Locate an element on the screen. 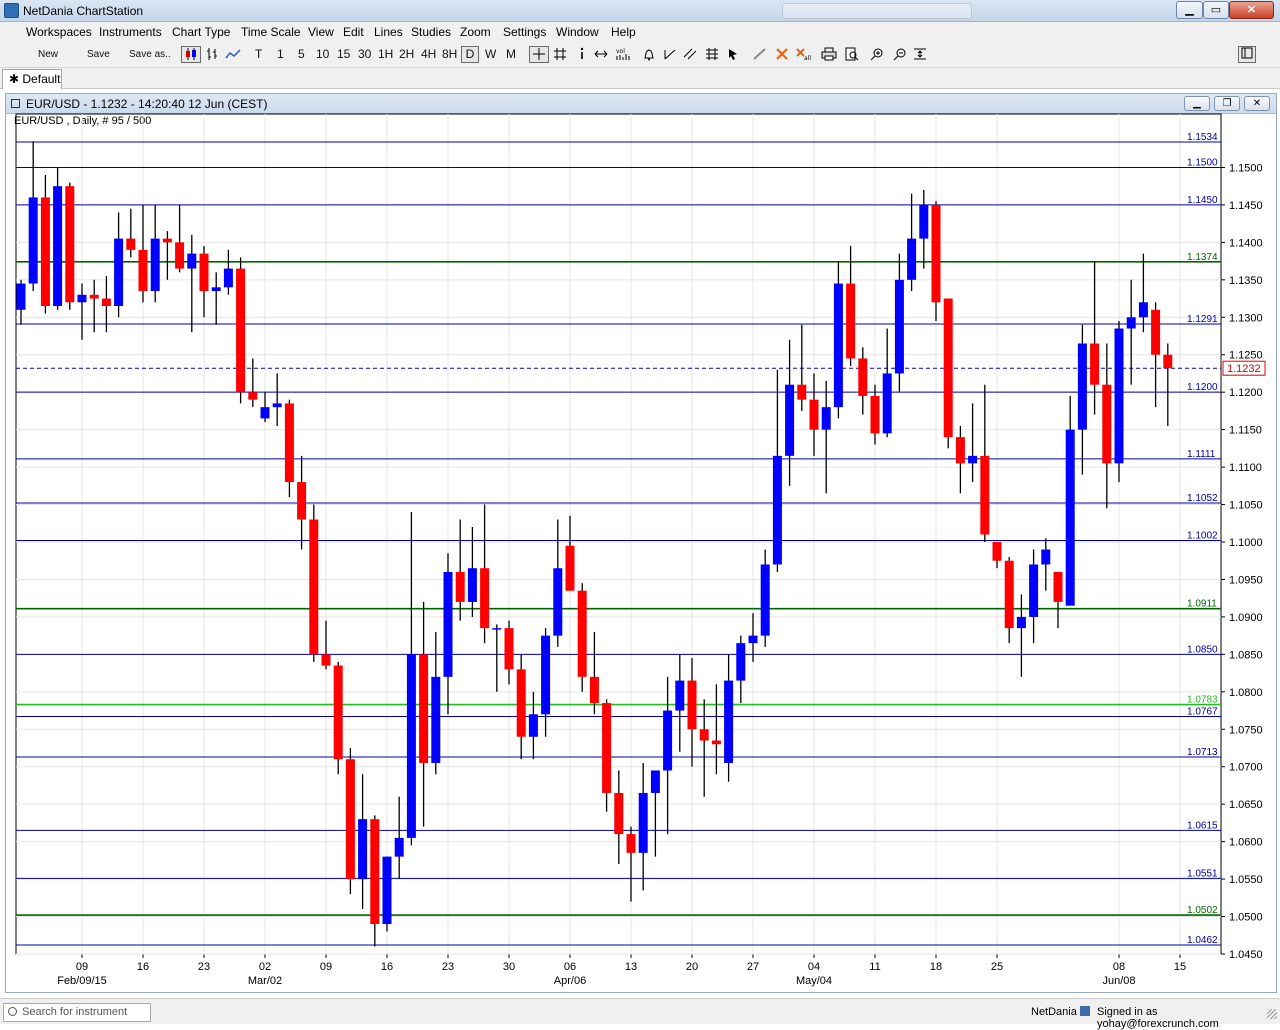 The height and width of the screenshot is (1030, 1280). timeframe-30m: 30 is located at coordinates (364, 54).